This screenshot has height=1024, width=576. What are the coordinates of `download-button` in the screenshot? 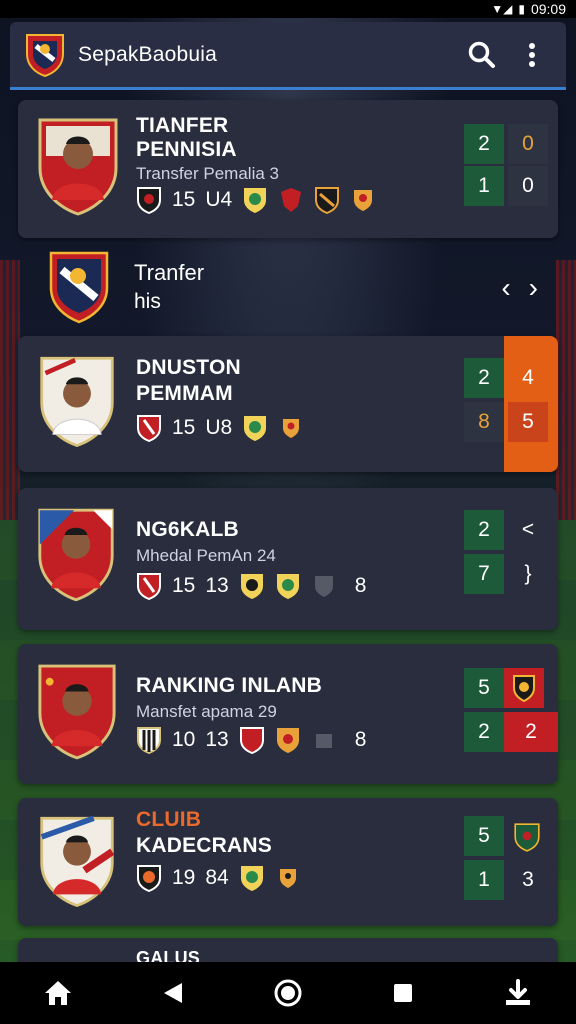 It's located at (518, 993).